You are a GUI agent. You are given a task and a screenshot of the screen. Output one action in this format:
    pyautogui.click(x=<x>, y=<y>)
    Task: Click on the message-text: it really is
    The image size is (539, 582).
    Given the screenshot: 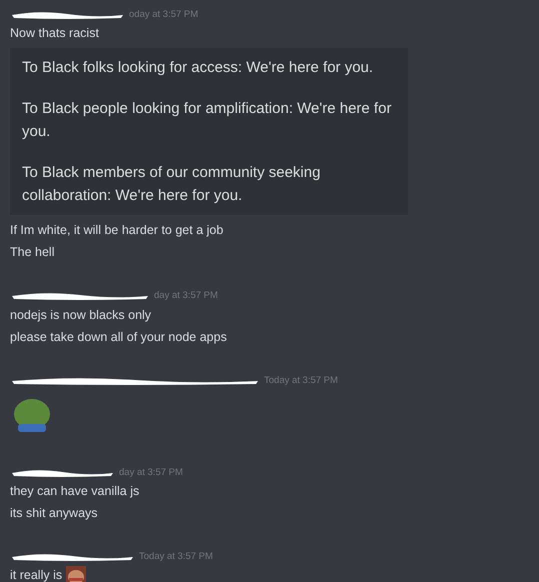 What is the action you would take?
    pyautogui.click(x=36, y=574)
    